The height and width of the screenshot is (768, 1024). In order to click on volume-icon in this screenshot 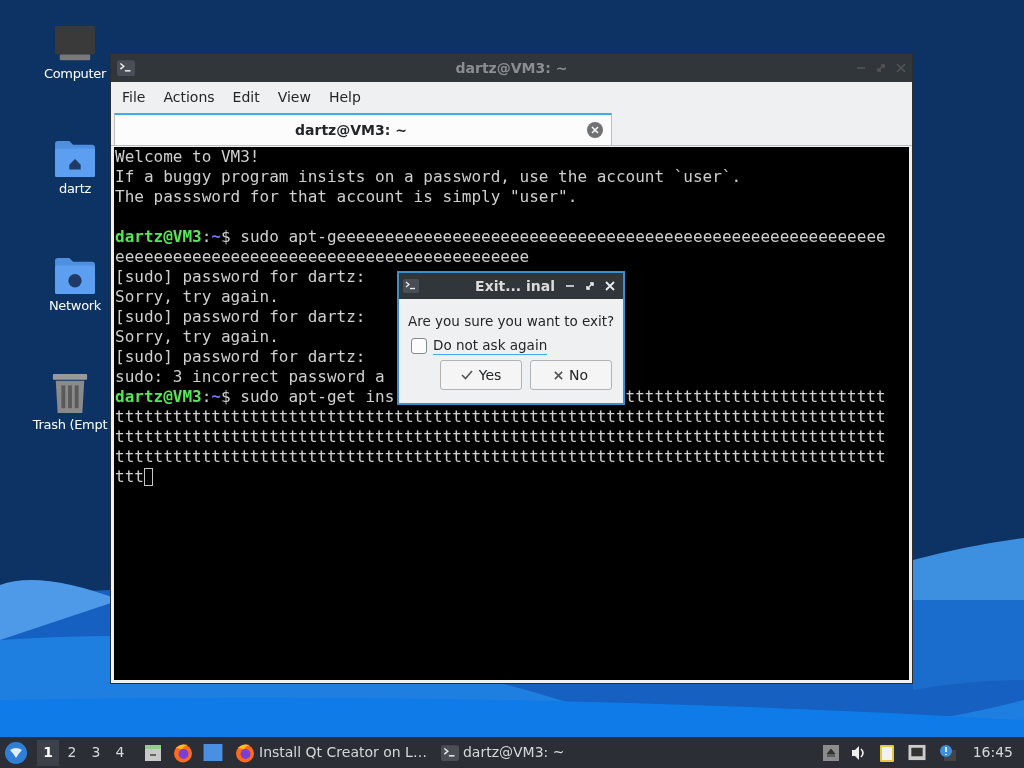, I will do `click(858, 752)`.